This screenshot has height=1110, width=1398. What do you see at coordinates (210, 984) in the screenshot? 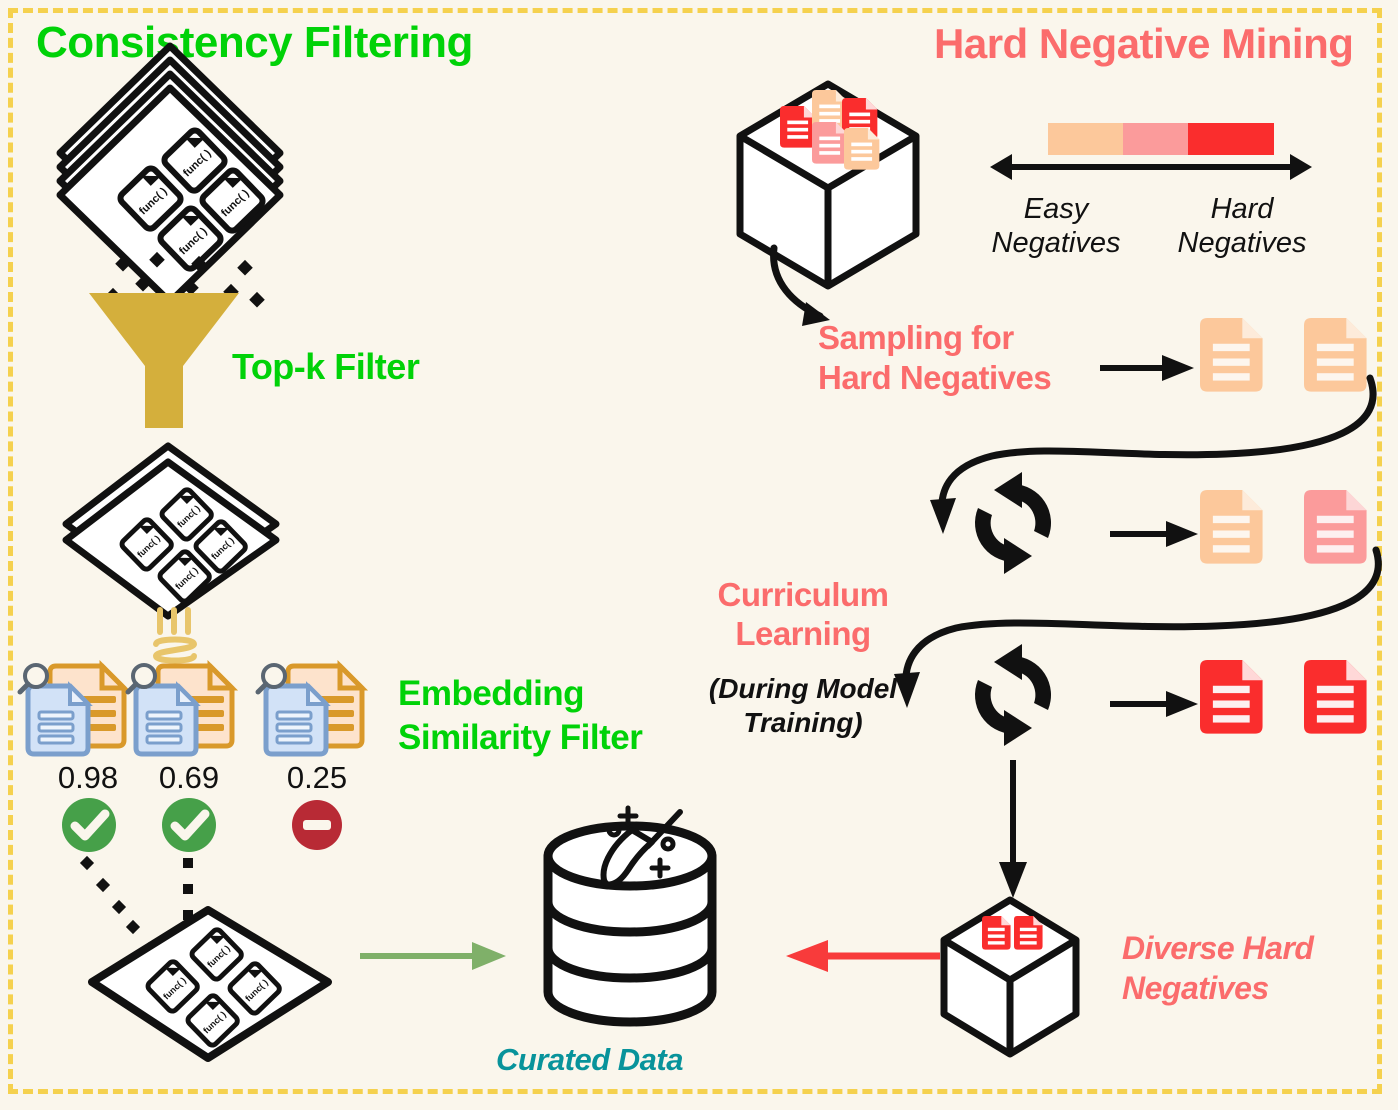
I see `curated-dataset-diamond-icon: func( ) func( ) func( ) func( )` at bounding box center [210, 984].